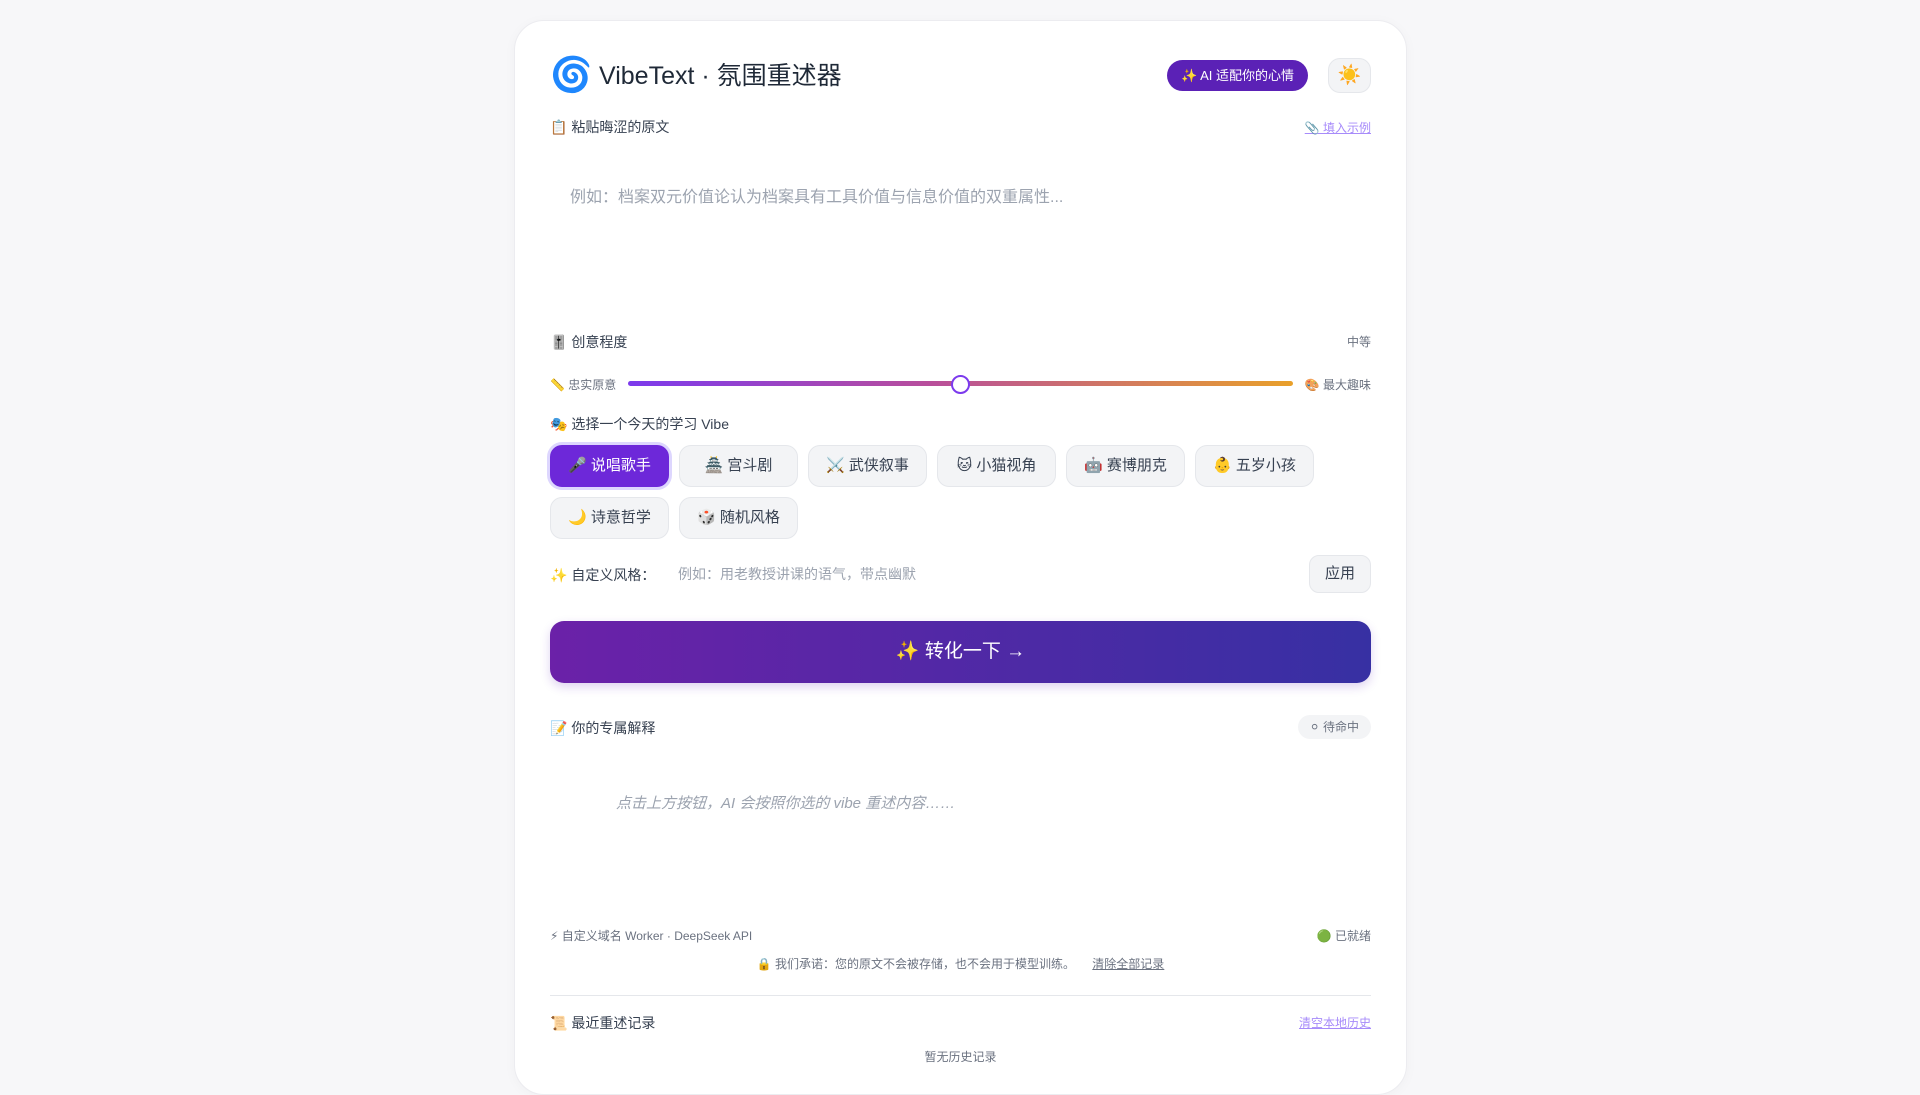  I want to click on creativity-slider-row: 📏 忠实原意 🎨 最大趣味, so click(960, 385).